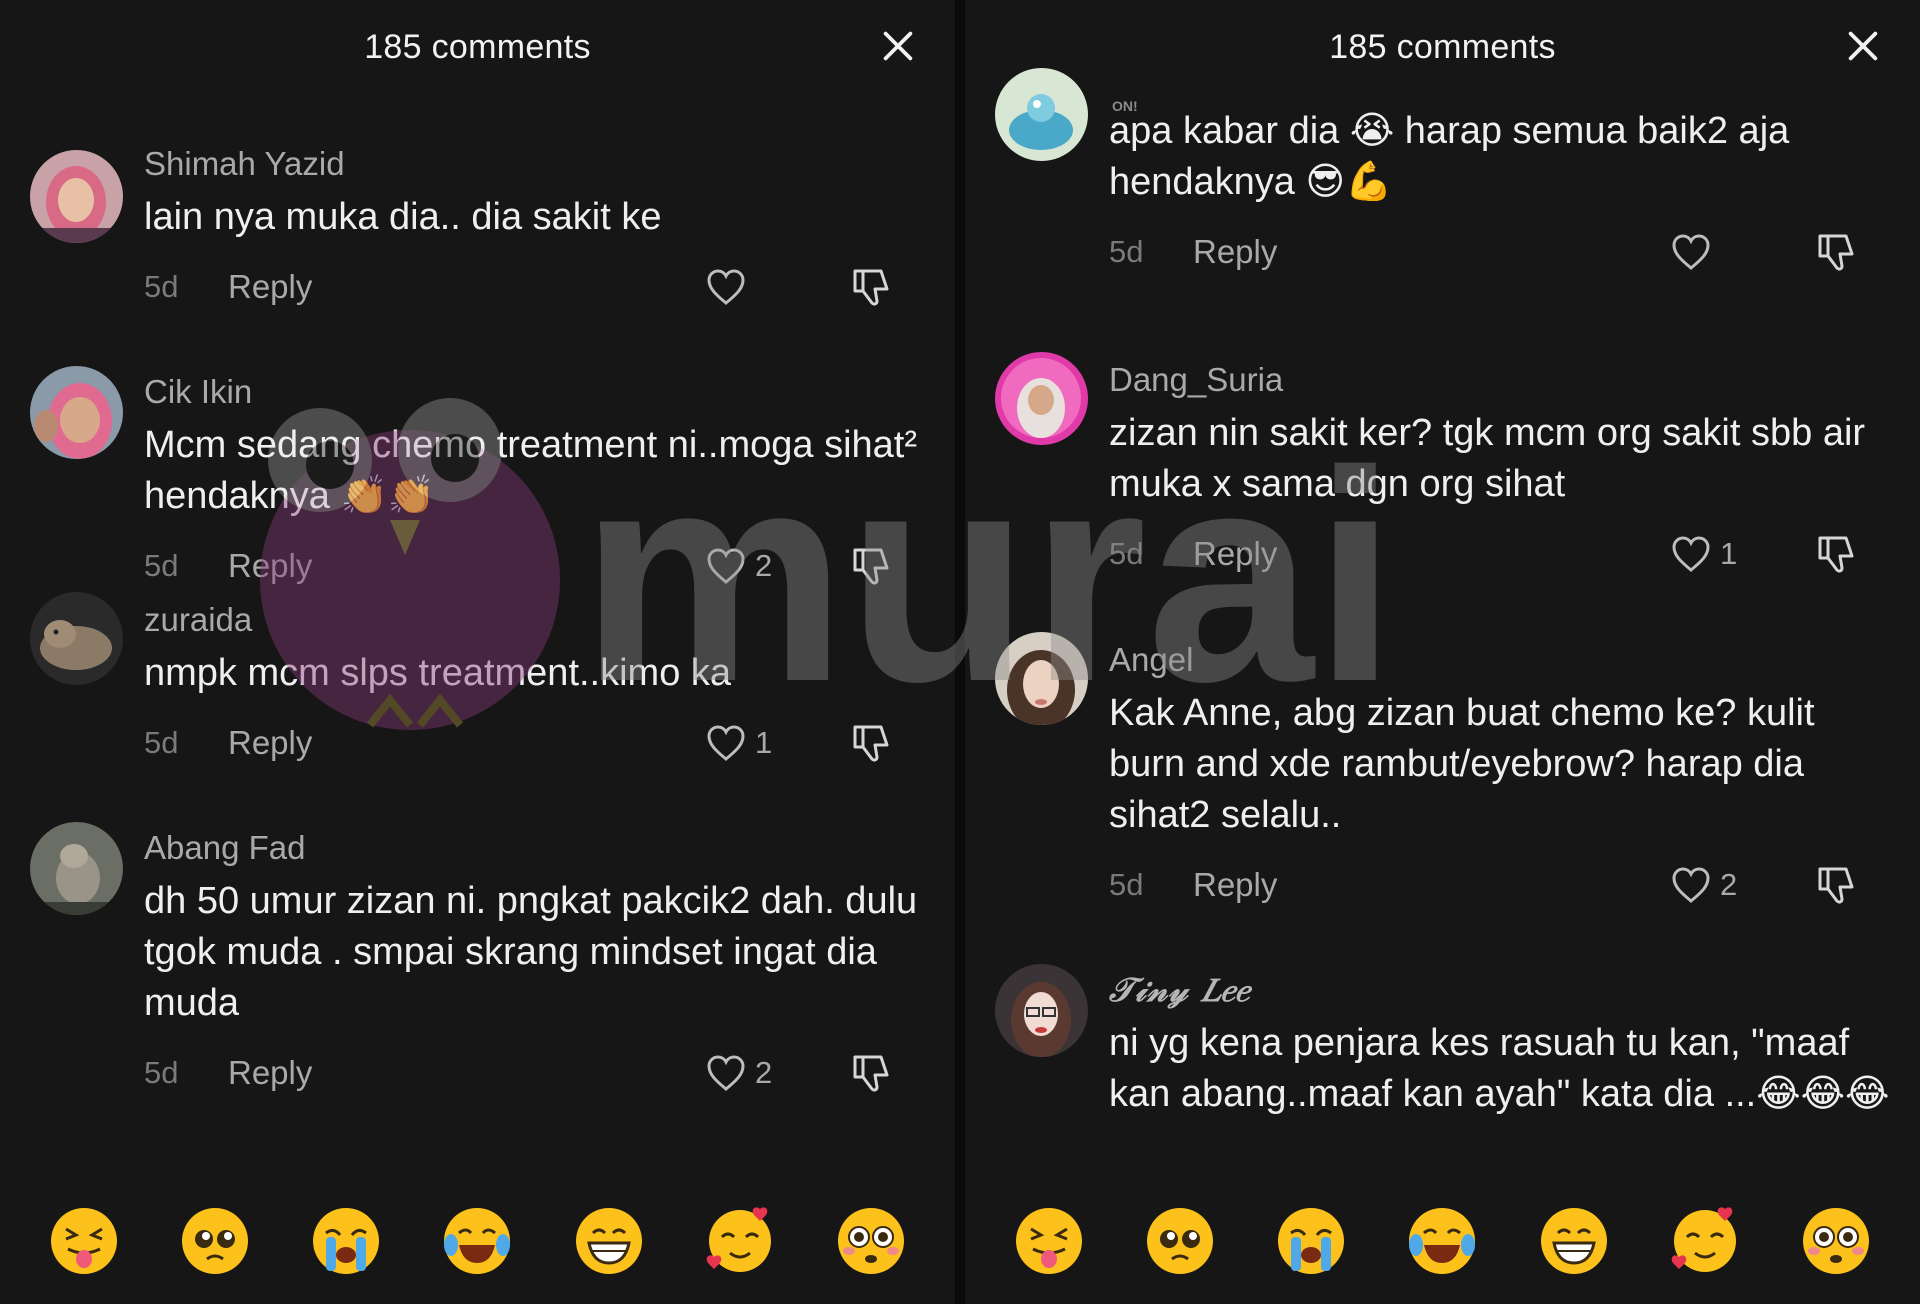  I want to click on comment-text: lain nya muka dia.. dia sakit ke, so click(403, 217).